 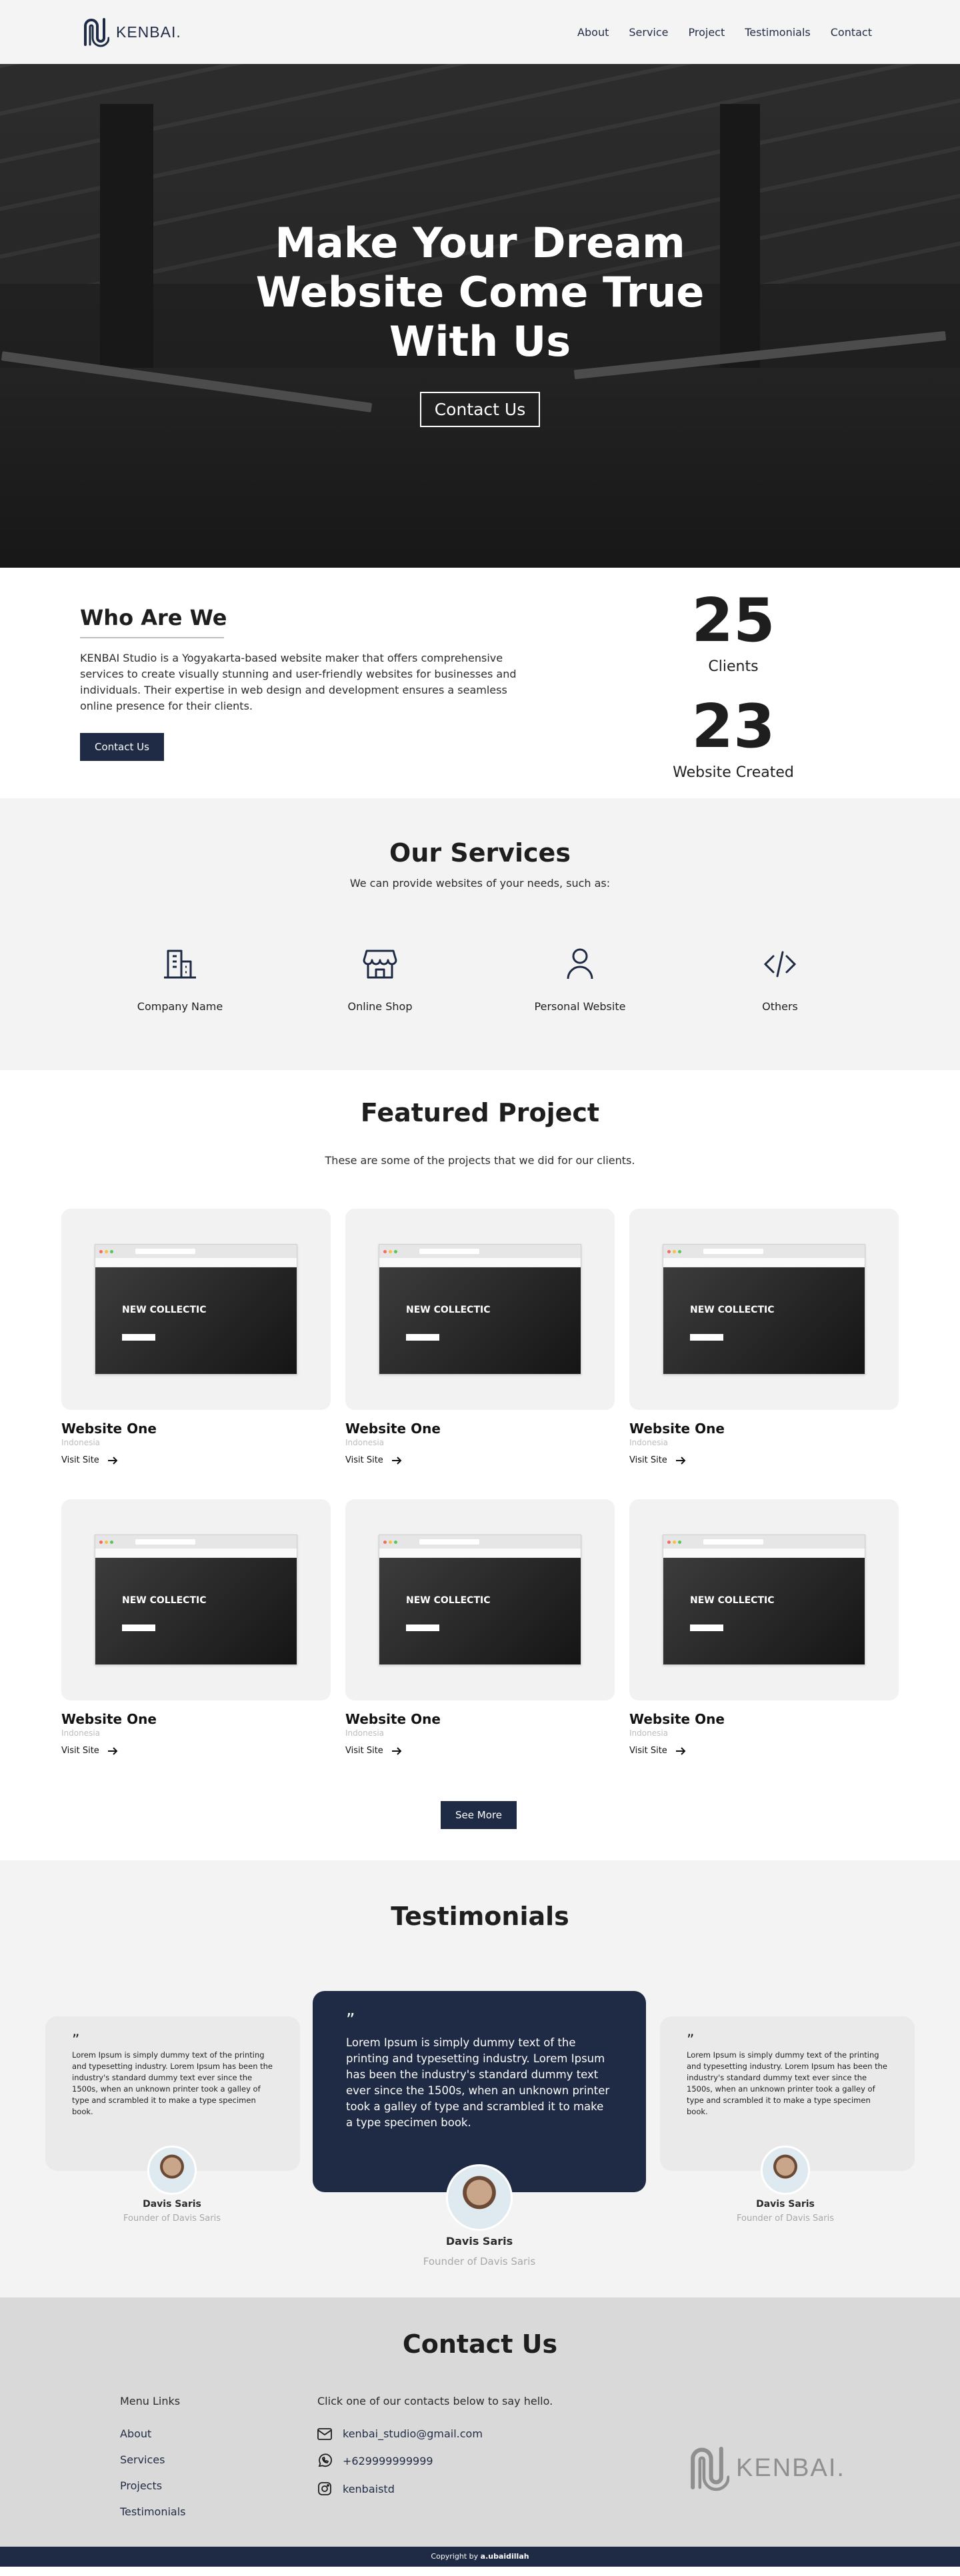 What do you see at coordinates (480, 2344) in the screenshot?
I see `contact-title: Contact Us` at bounding box center [480, 2344].